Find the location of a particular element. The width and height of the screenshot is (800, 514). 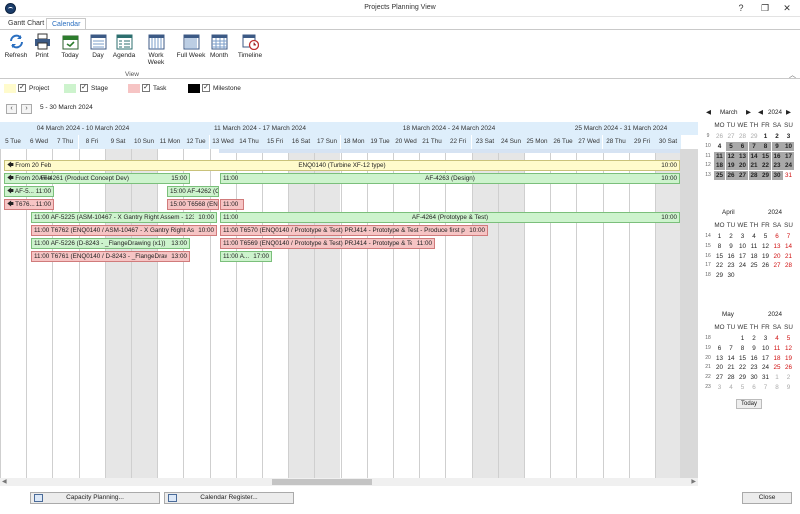

scroll-right-icon: ▶ is located at coordinates (693, 481).